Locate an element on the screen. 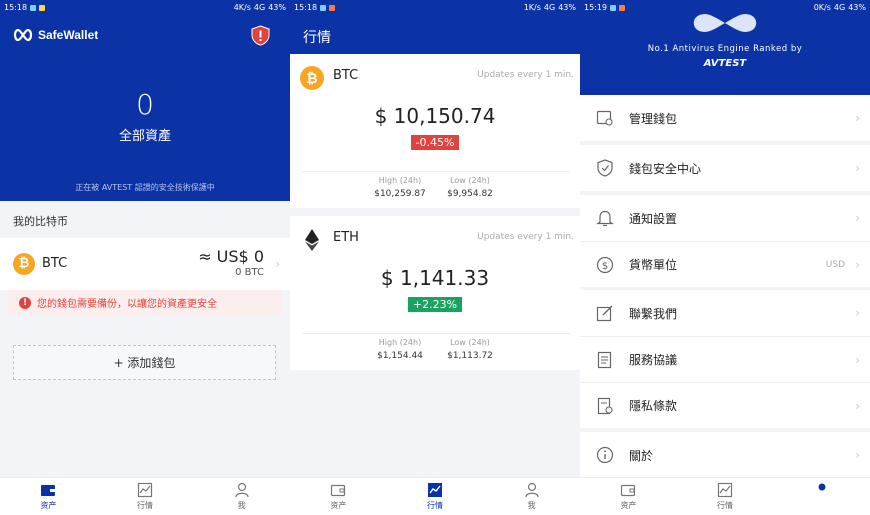 Image resolution: width=870 pixels, height=515 pixels. bell-icon is located at coordinates (605, 218).